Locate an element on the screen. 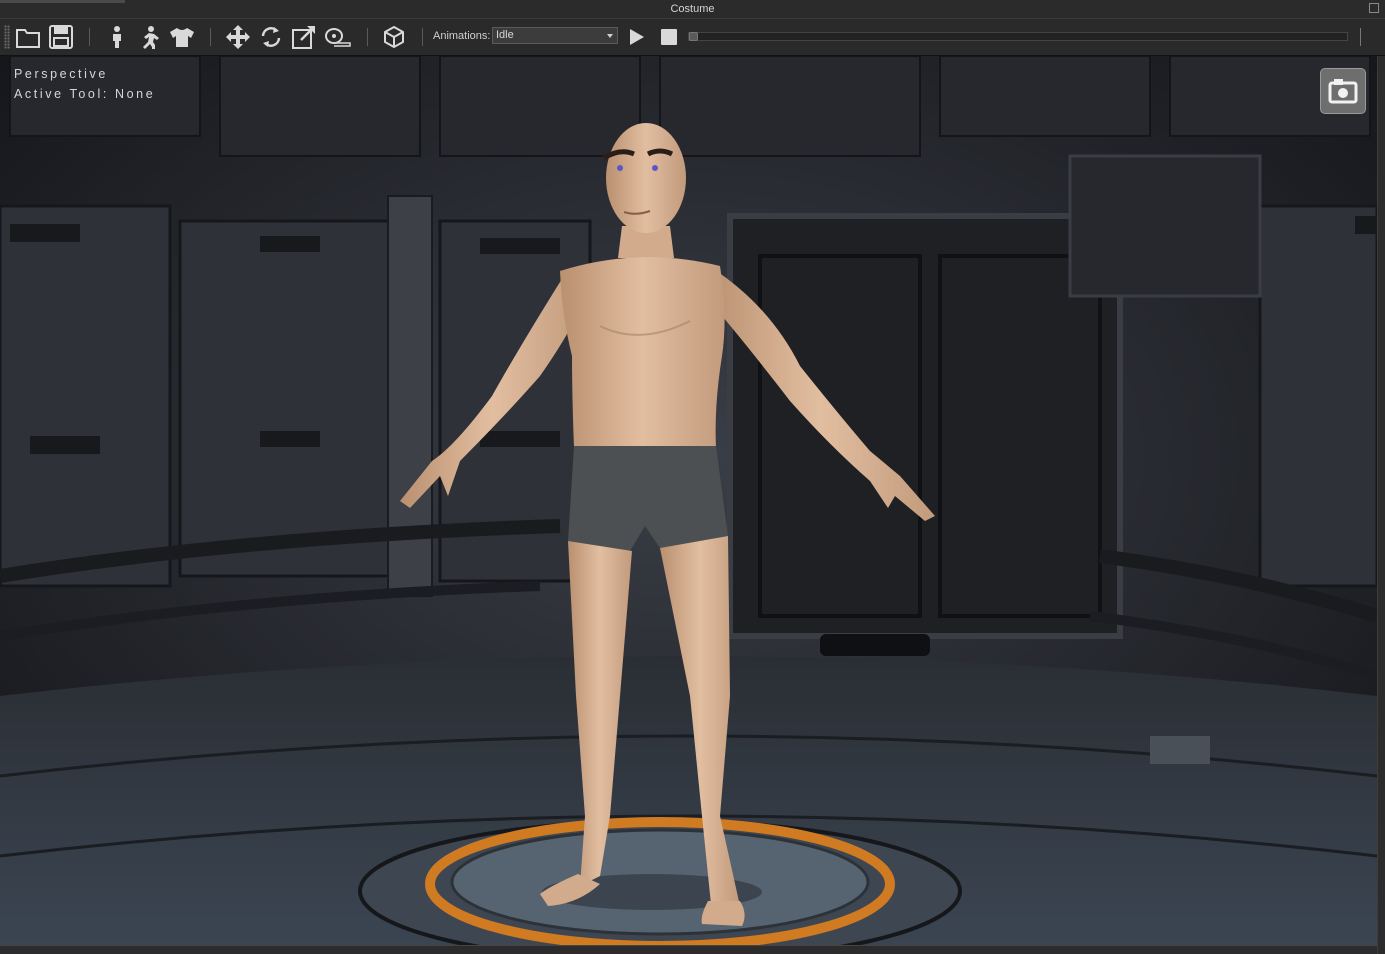  shirt-icon is located at coordinates (182, 37).